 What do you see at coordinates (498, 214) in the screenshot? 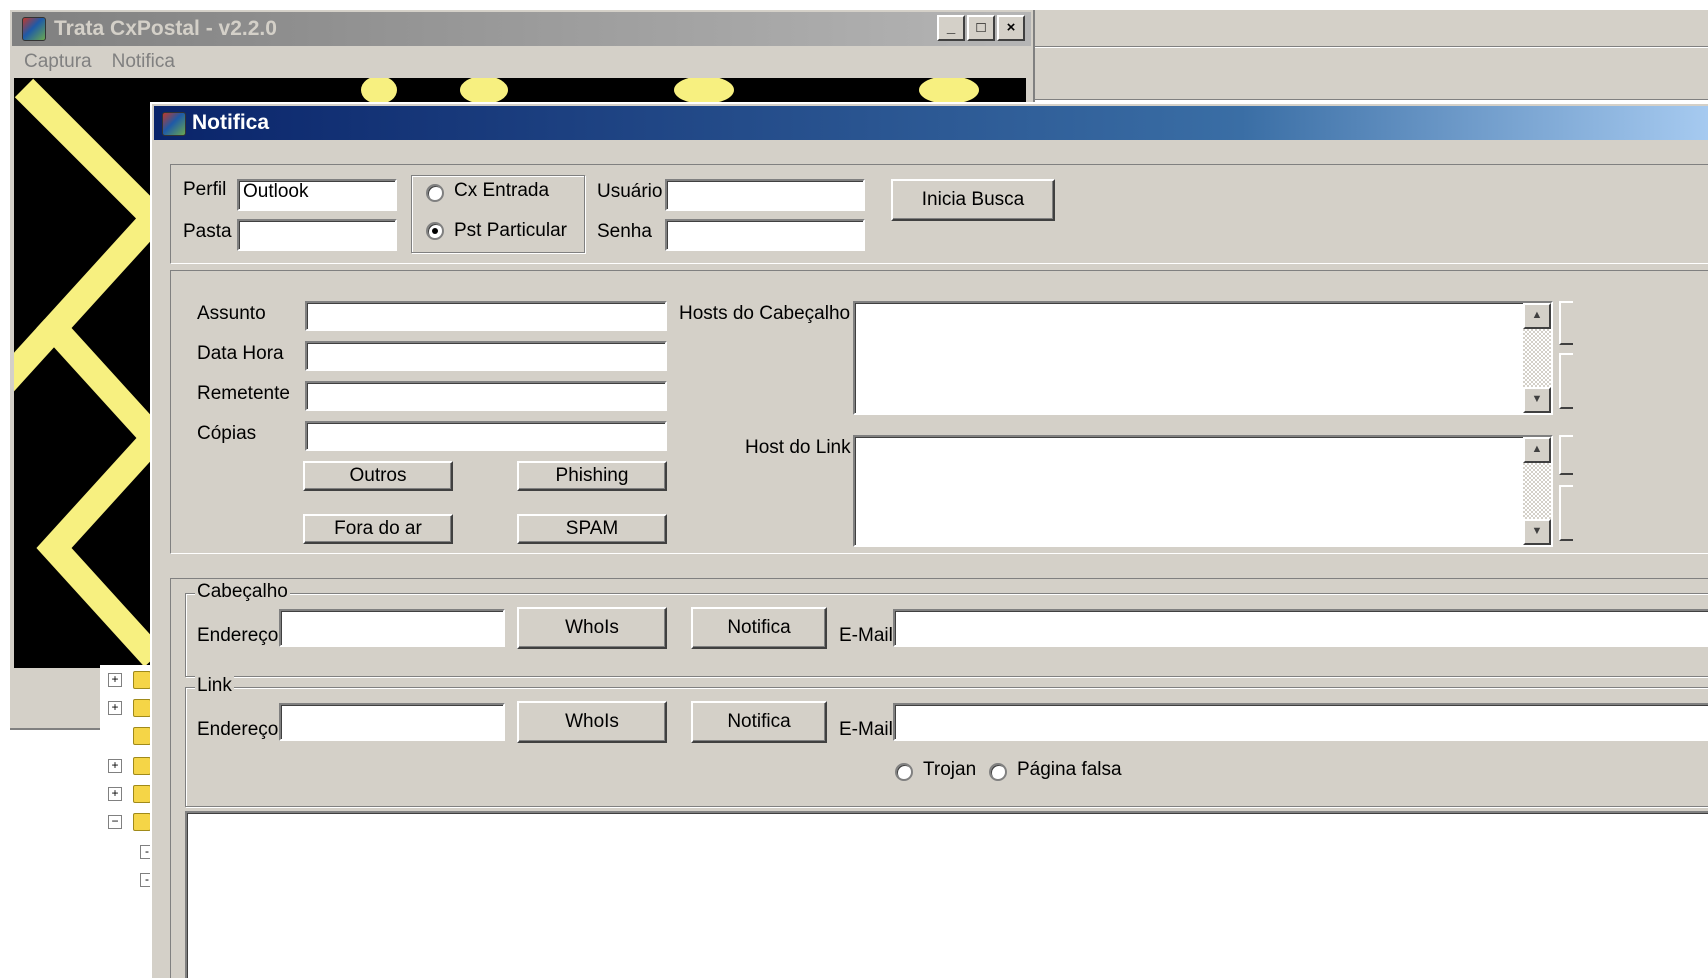
I see `source-radio-group: Cx Entrada Pst Particular` at bounding box center [498, 214].